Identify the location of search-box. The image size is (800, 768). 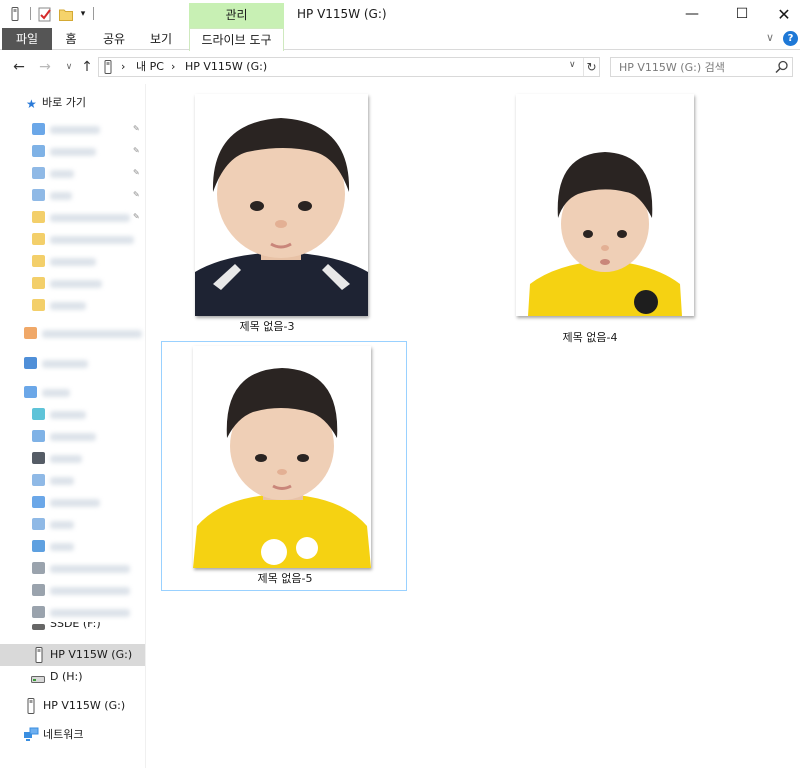
(701, 67).